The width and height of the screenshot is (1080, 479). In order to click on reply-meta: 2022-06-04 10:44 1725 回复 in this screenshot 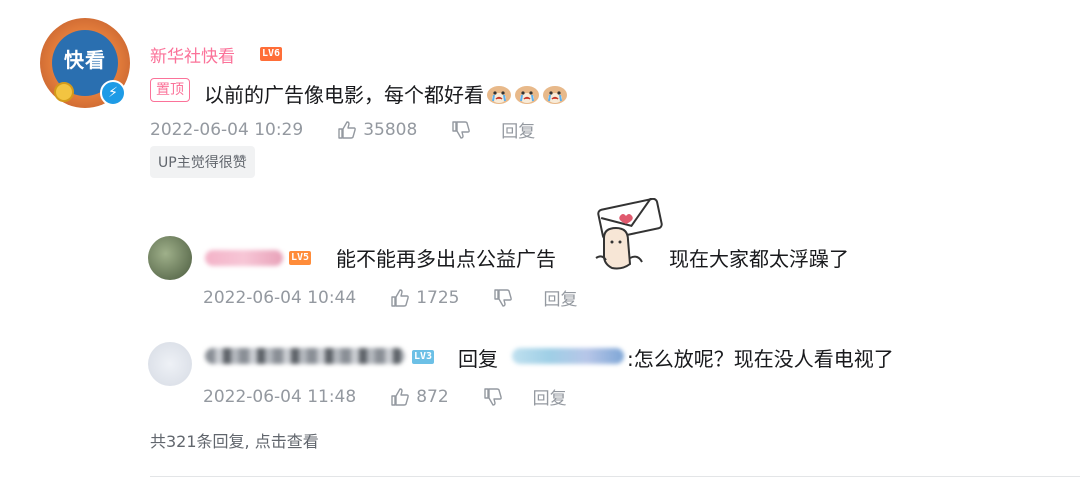, I will do `click(390, 298)`.